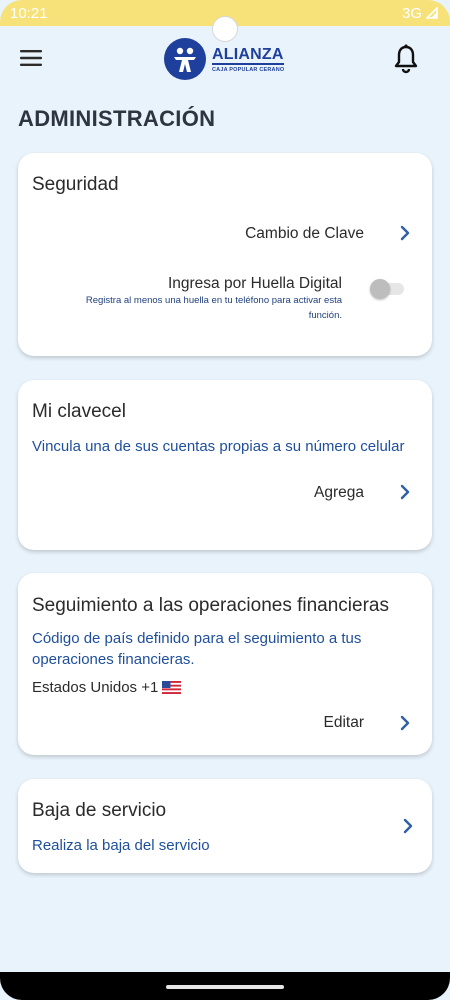  What do you see at coordinates (121, 845) in the screenshot?
I see `cancel-service-description: Realiza la baja del servicio` at bounding box center [121, 845].